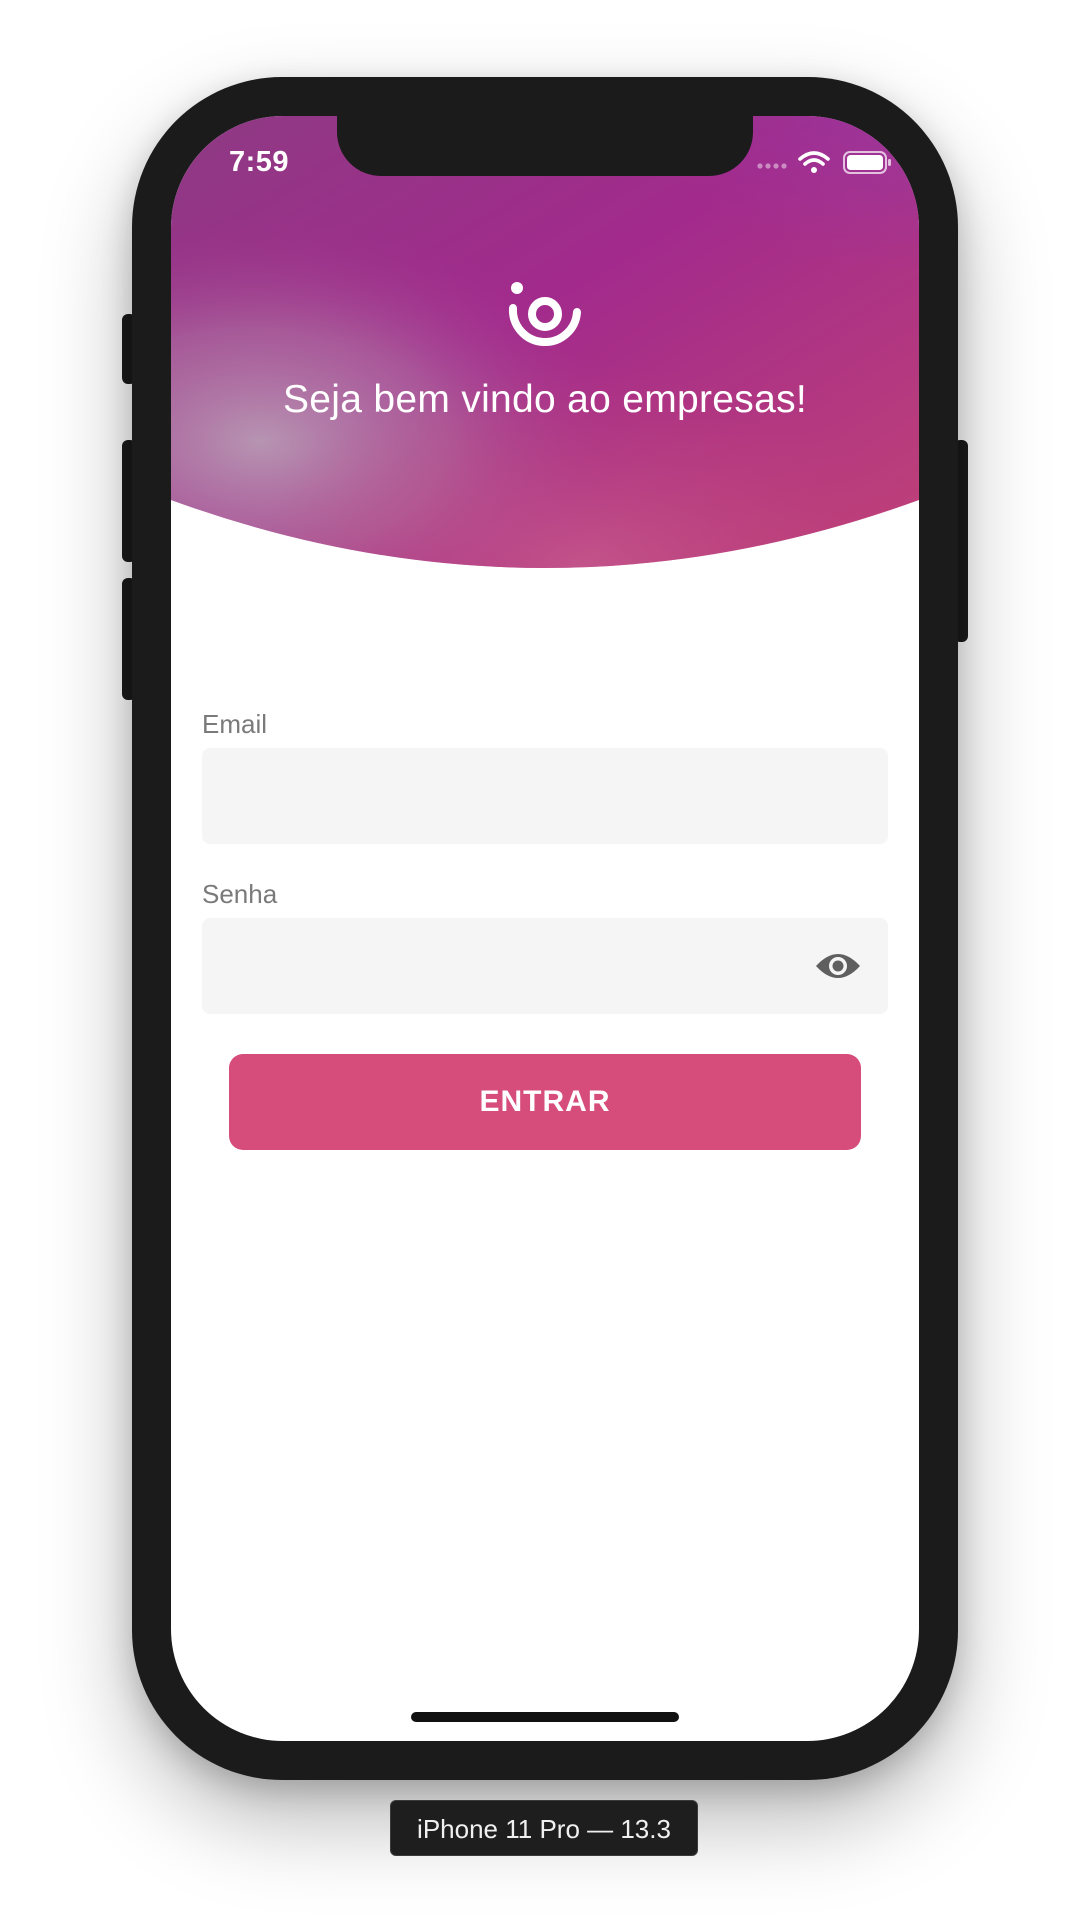 The image size is (1090, 1928). I want to click on status-time: 7:59, so click(259, 162).